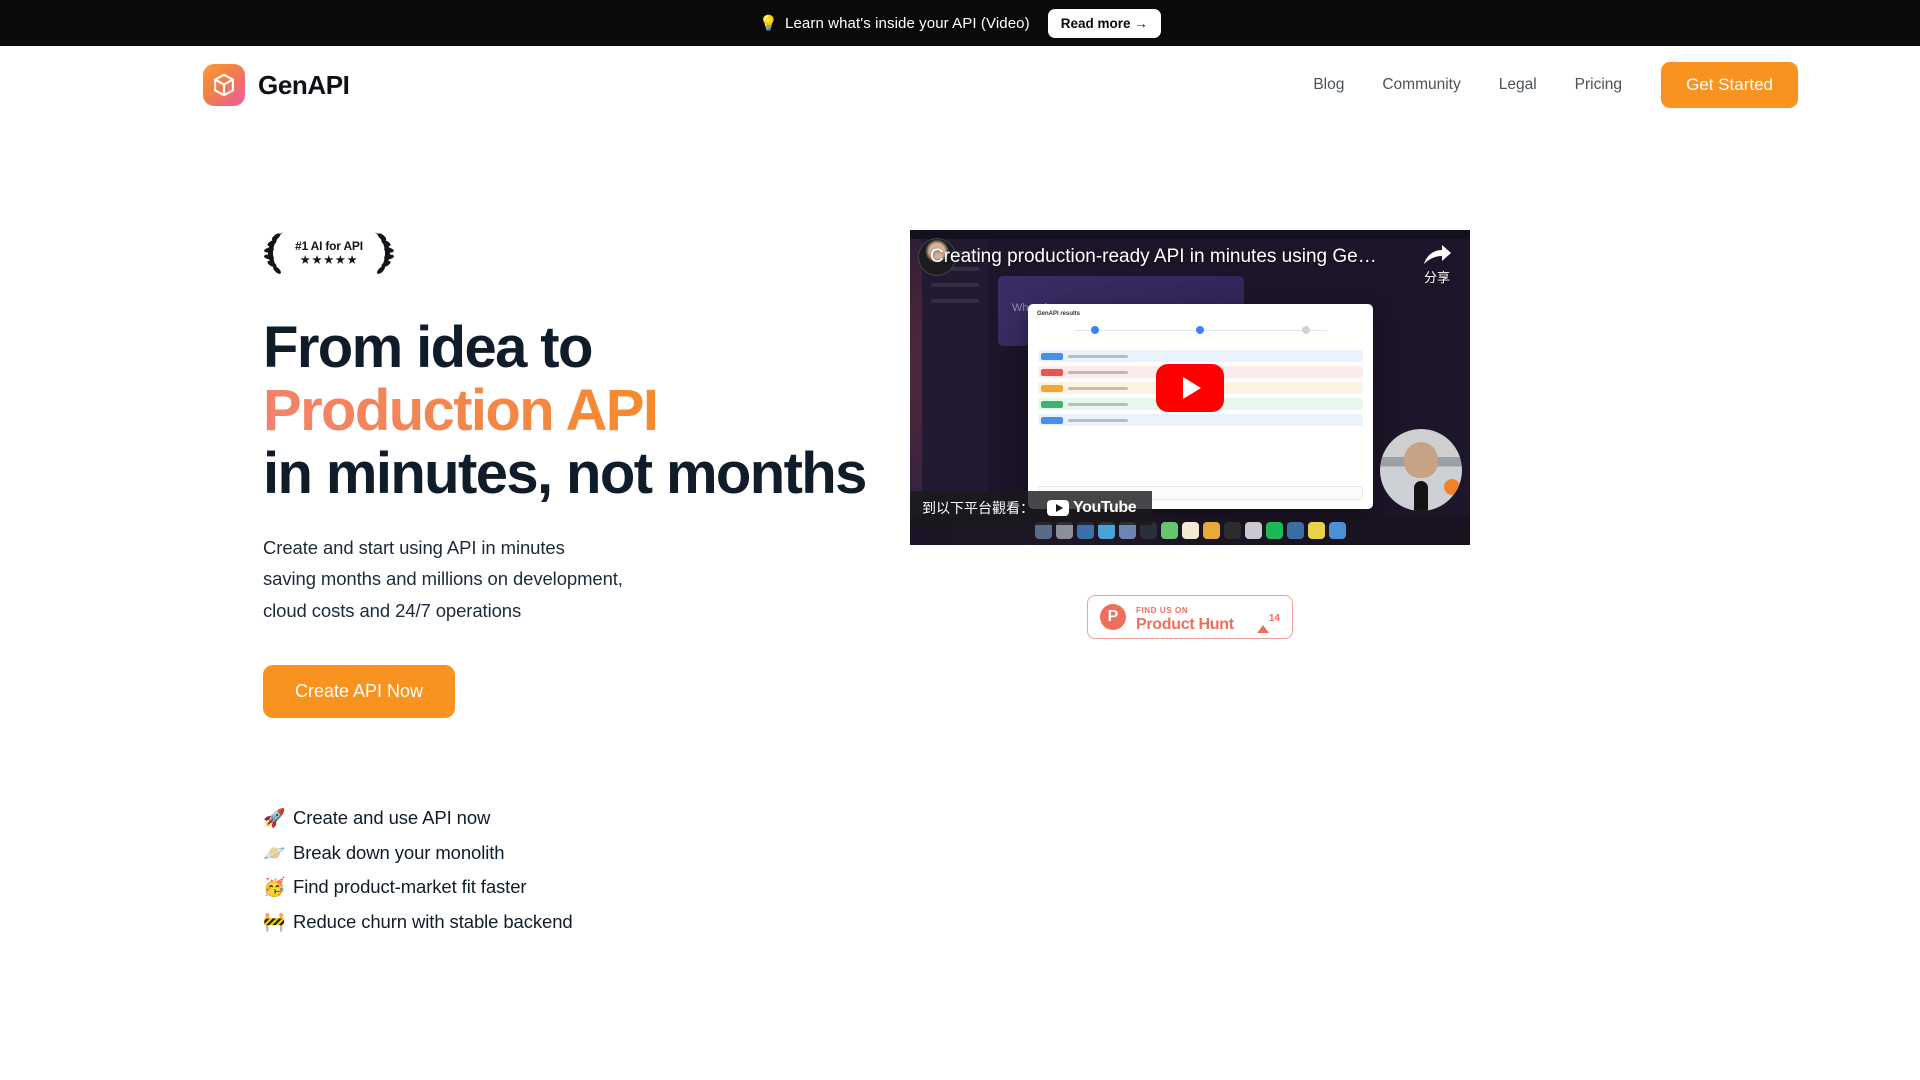  I want to click on video-share-control: 分享, so click(1437, 266).